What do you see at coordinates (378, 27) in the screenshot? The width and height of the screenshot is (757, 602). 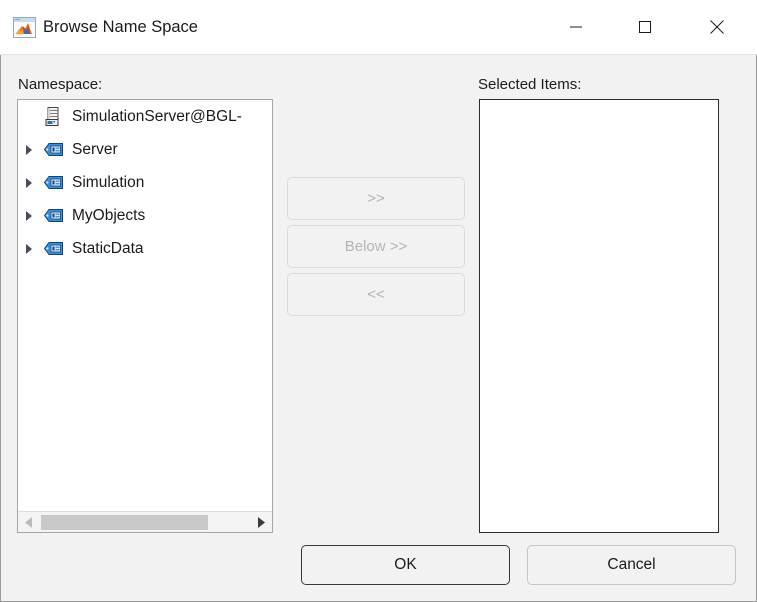 I see `title-bar: Browse Name Space` at bounding box center [378, 27].